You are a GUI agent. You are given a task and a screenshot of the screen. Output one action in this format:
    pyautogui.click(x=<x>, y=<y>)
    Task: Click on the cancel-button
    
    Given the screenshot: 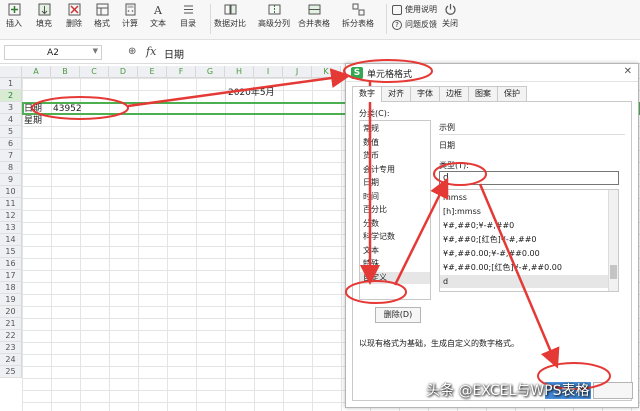 What is the action you would take?
    pyautogui.click(x=613, y=390)
    